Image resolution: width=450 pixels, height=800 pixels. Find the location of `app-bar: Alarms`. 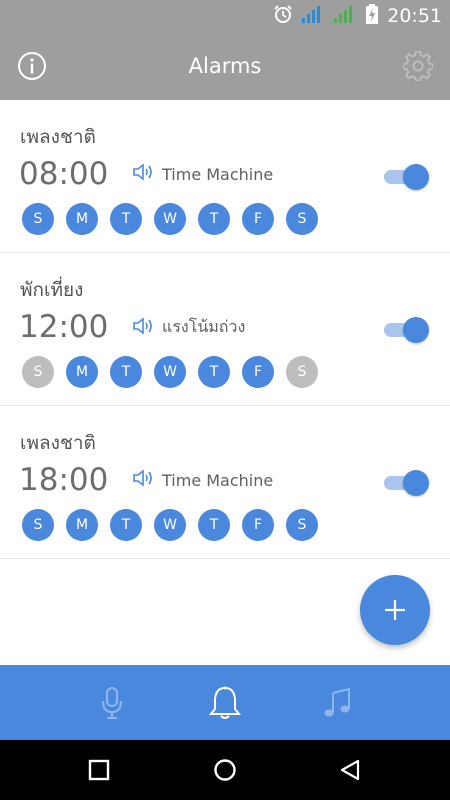

app-bar: Alarms is located at coordinates (225, 66).